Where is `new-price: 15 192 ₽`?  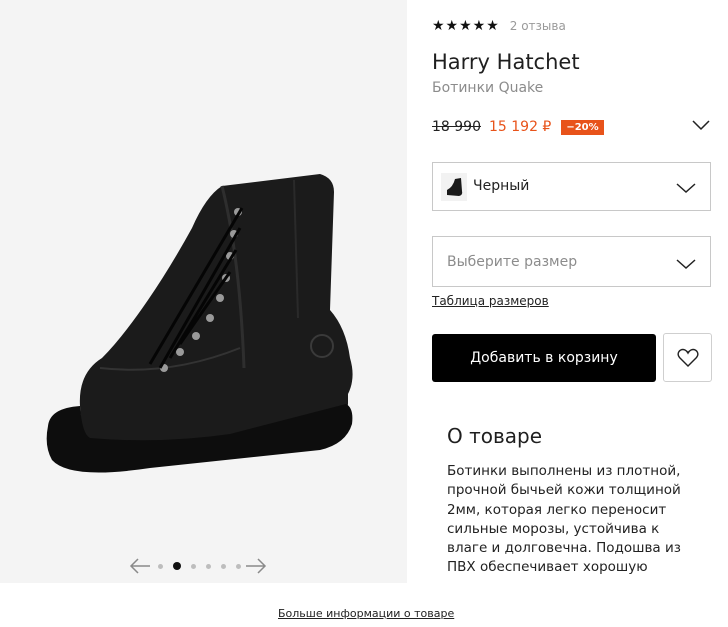 new-price: 15 192 ₽ is located at coordinates (520, 127).